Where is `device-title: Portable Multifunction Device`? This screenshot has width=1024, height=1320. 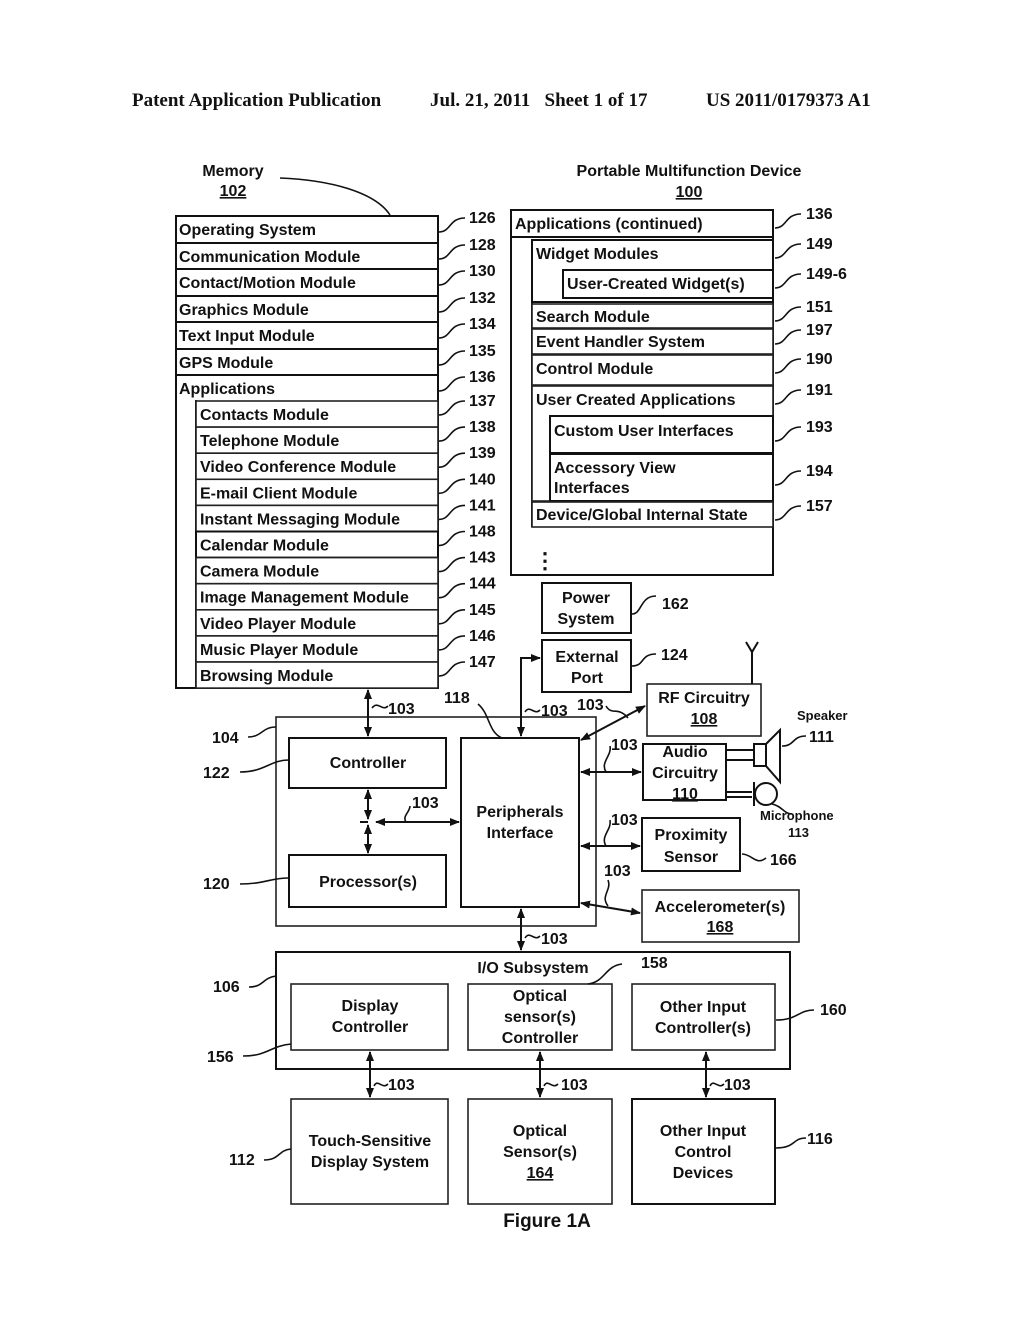 device-title: Portable Multifunction Device is located at coordinates (689, 171).